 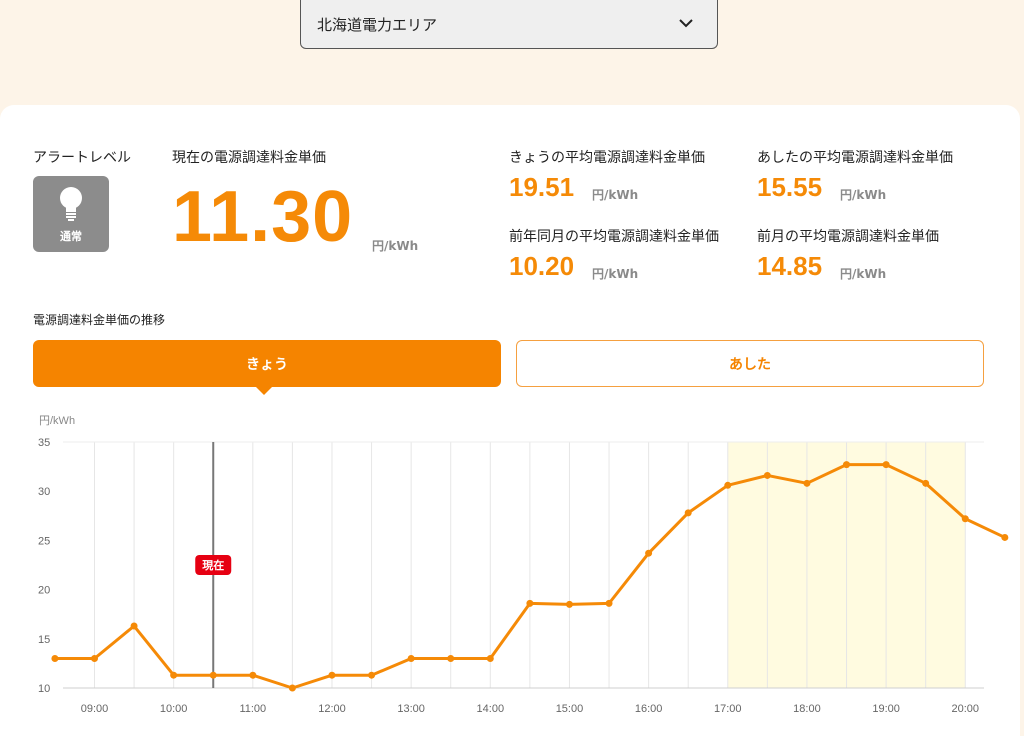 I want to click on lightbulb-icon, so click(x=71, y=204).